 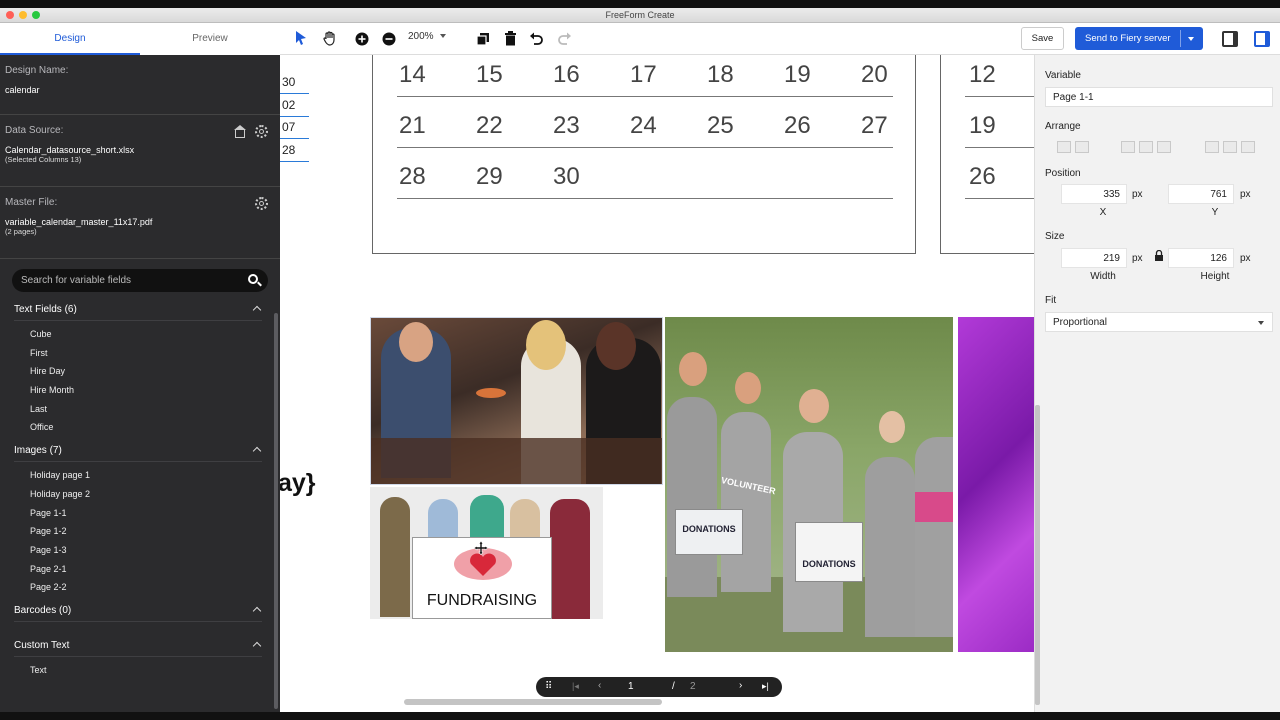 I want to click on align-middle-icon, so click(x=1230, y=147).